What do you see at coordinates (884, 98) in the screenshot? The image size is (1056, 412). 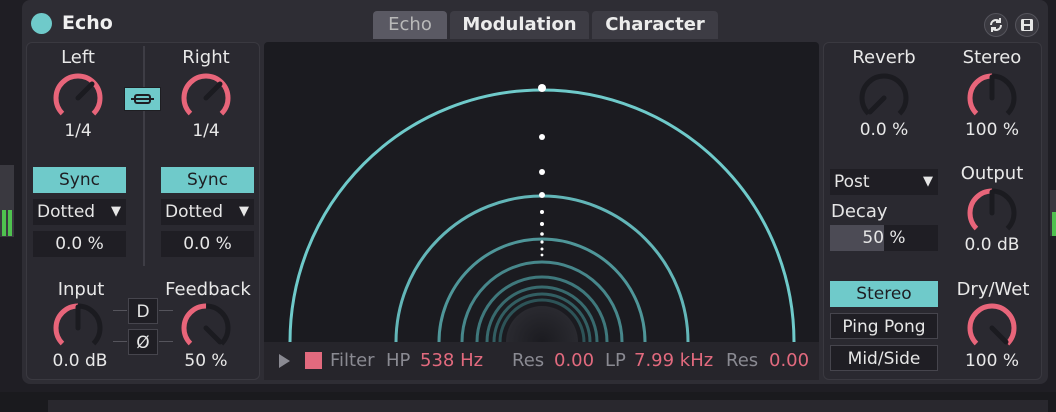 I see `reverb-knob` at bounding box center [884, 98].